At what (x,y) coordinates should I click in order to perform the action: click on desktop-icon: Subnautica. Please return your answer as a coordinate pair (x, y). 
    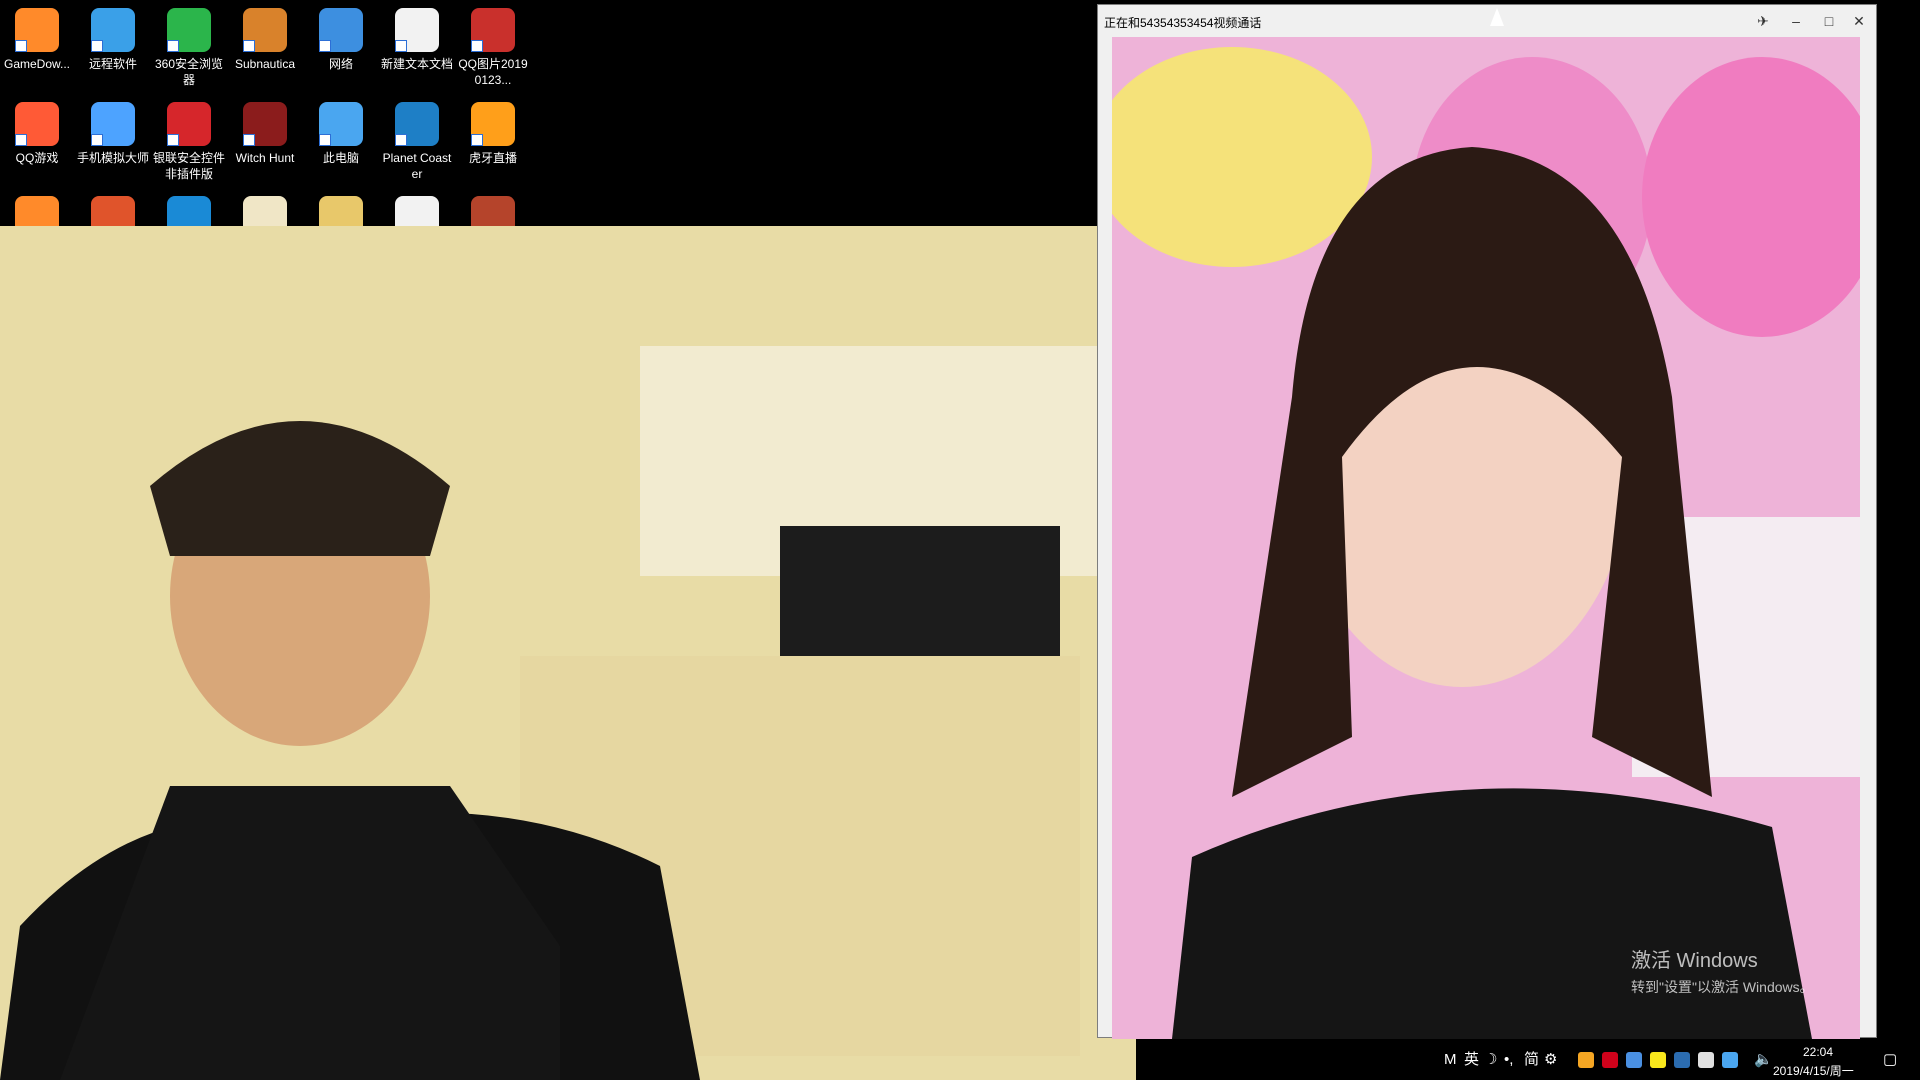
    Looking at the image, I should click on (265, 38).